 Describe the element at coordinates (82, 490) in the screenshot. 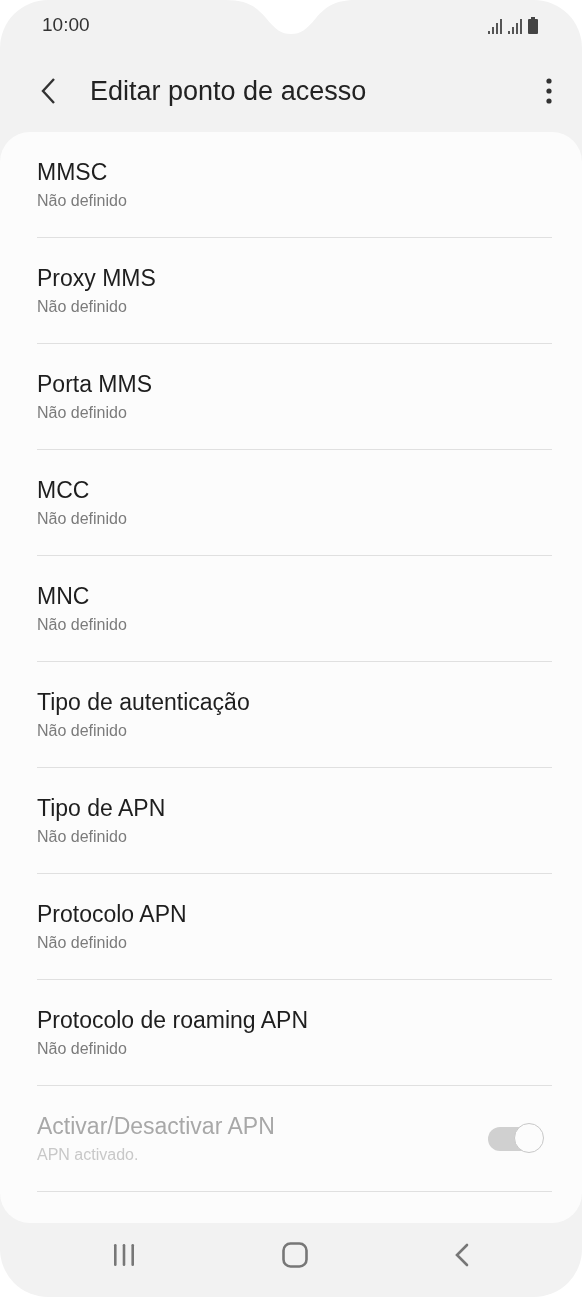

I see `setting-title: MCC` at that location.